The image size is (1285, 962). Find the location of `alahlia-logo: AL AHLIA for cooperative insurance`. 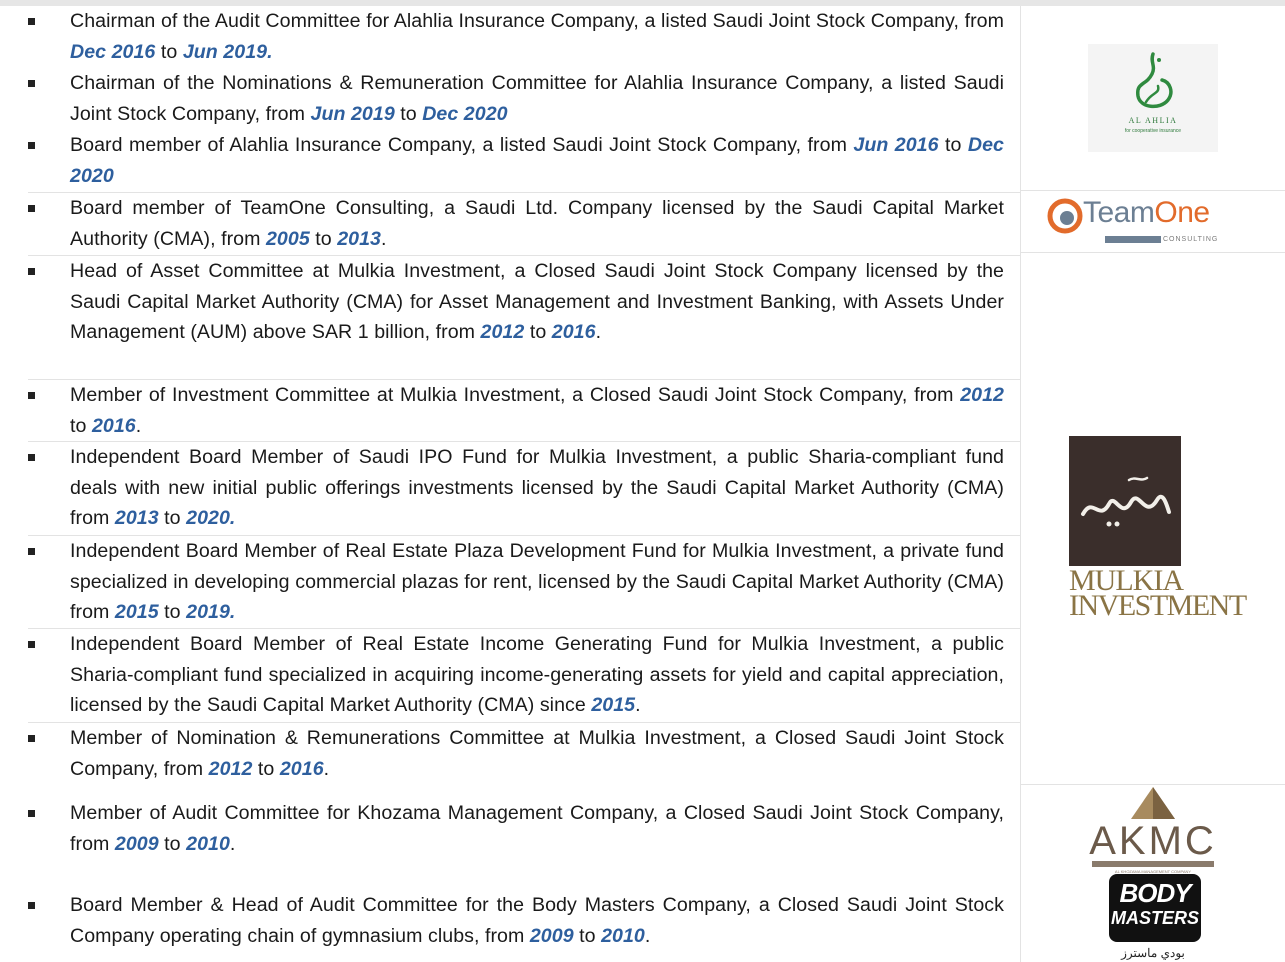

alahlia-logo: AL AHLIA for cooperative insurance is located at coordinates (1153, 98).